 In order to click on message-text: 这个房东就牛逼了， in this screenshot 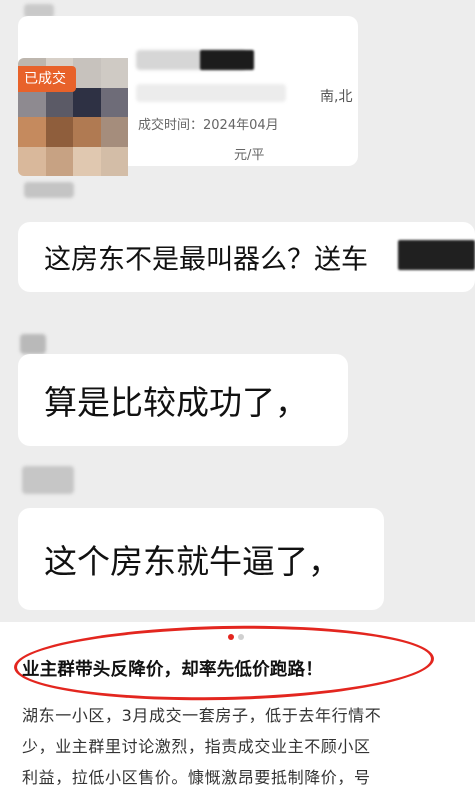, I will do `click(192, 561)`.